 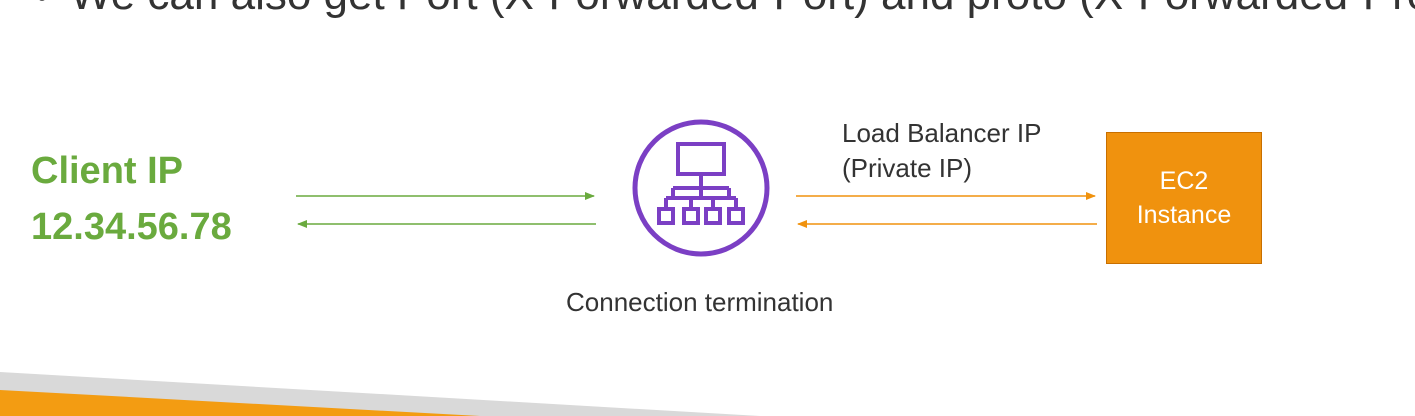 I want to click on load-balancer-ip-label: Load Balancer IP (Private IP), so click(x=941, y=151).